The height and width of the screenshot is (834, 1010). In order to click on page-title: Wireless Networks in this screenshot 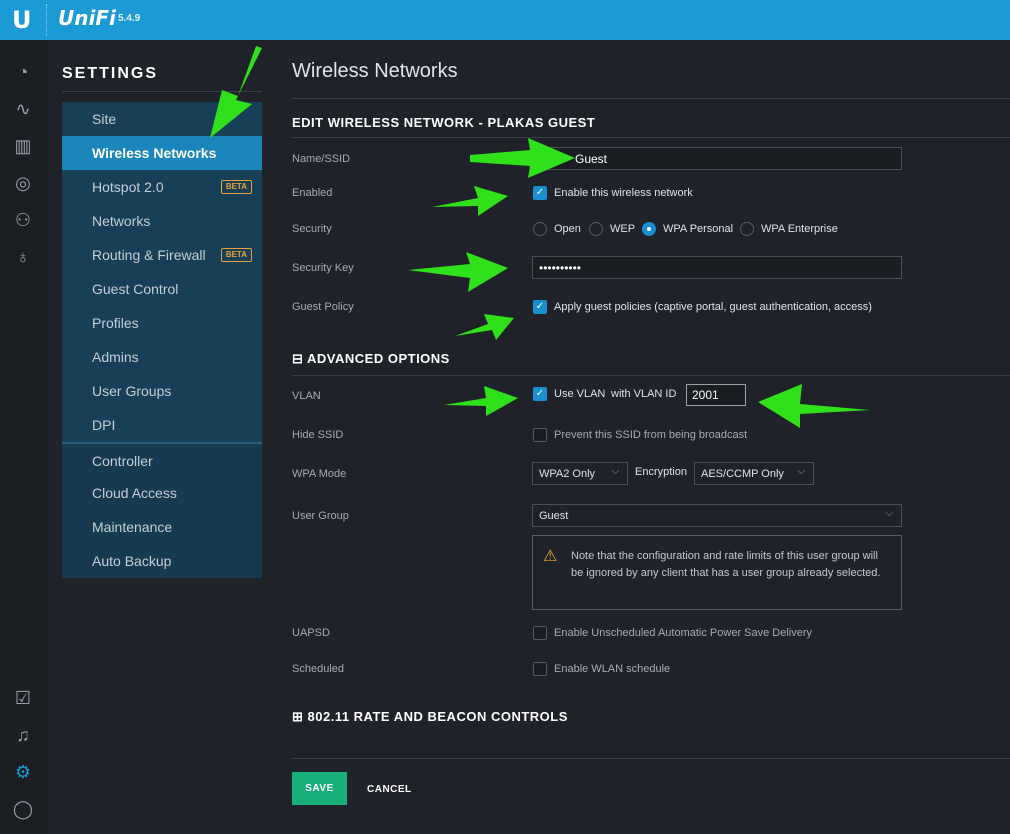, I will do `click(375, 71)`.